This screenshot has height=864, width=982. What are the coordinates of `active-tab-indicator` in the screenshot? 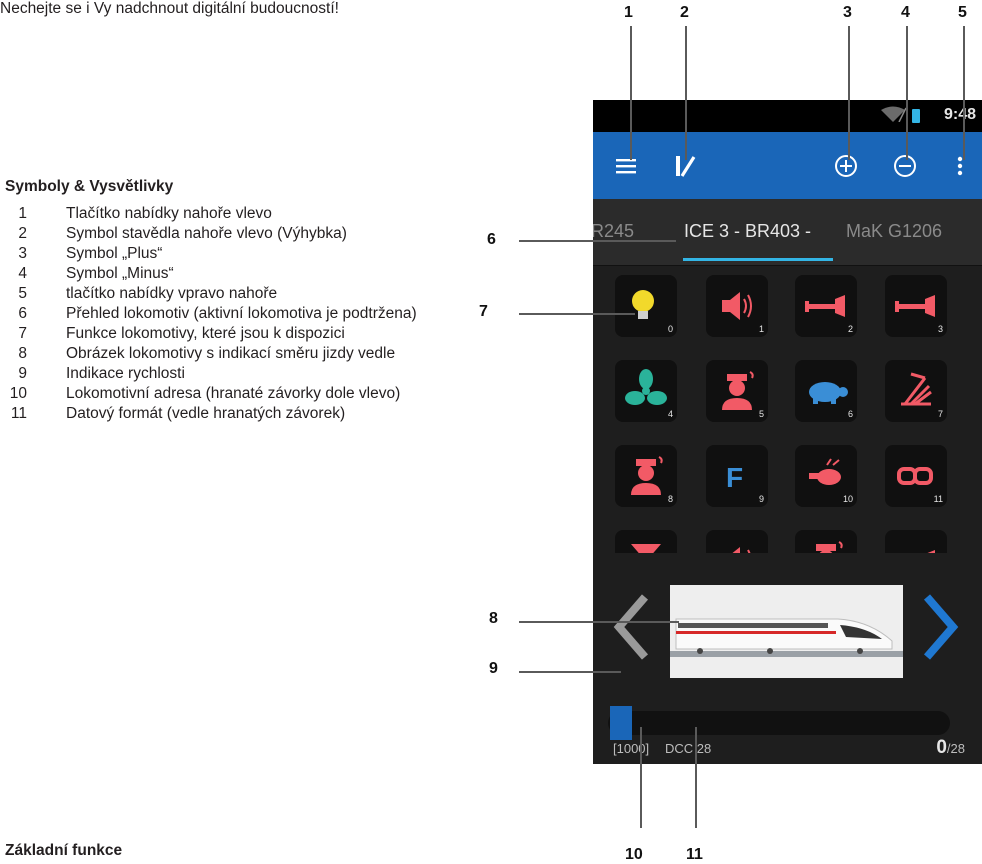 It's located at (758, 259).